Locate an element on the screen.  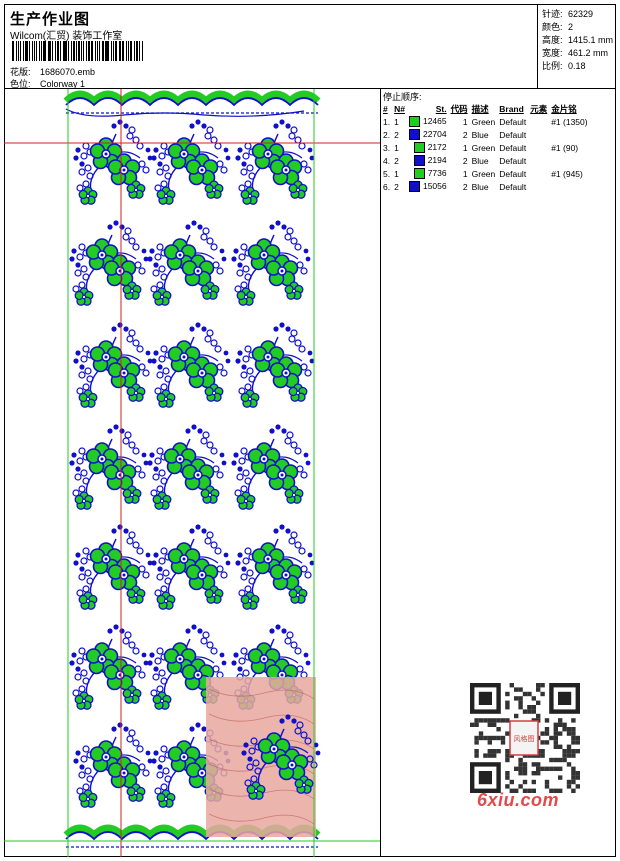
table-row: 5. 1 7736 1 Green Default #1 (945) is located at coordinates (485, 173).